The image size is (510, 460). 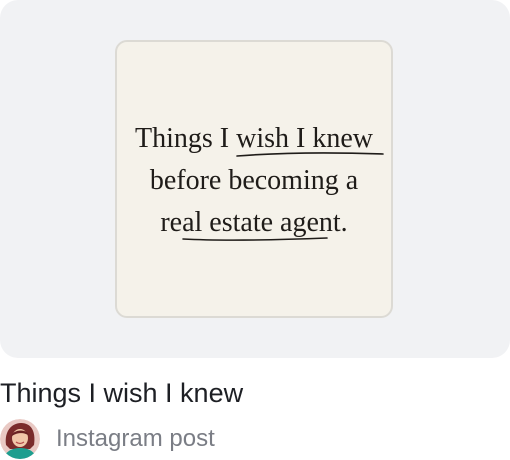 I want to click on thumbnail-line-2: before becoming a, so click(x=254, y=180).